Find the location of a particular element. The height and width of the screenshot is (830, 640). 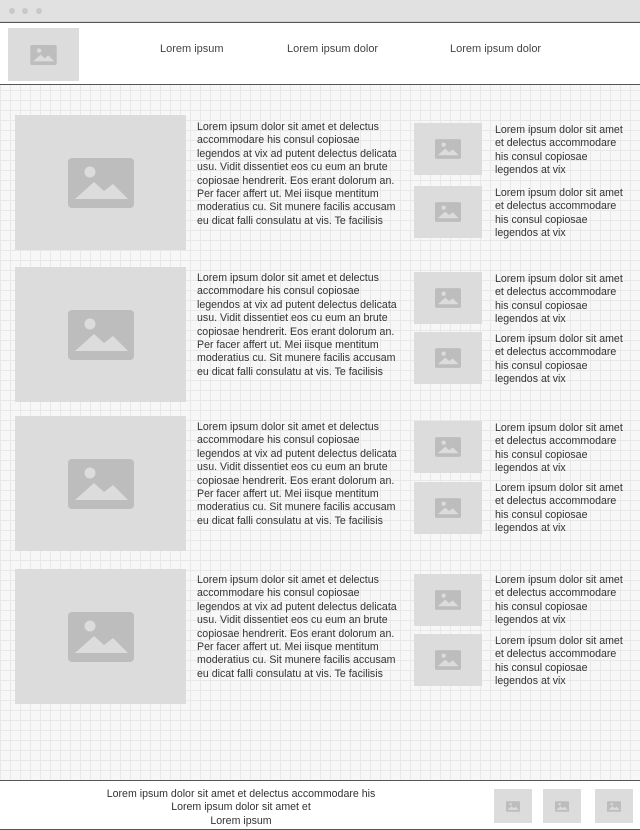

nav-link-2: Lorem ipsum dolor is located at coordinates (332, 49).